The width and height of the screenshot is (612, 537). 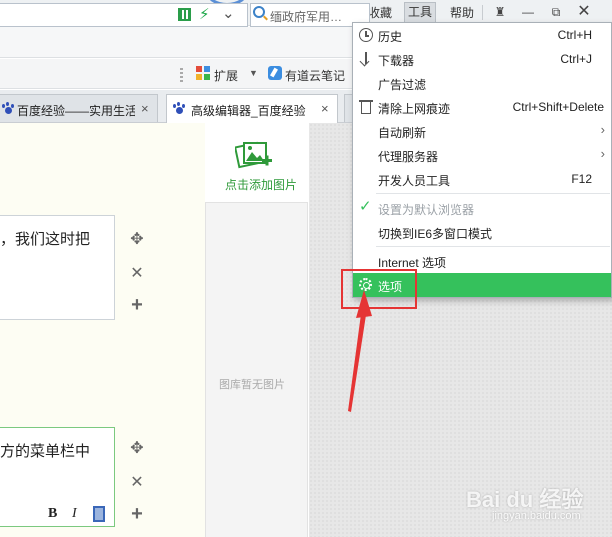 What do you see at coordinates (435, 234) in the screenshot?
I see `menu-item-label: 切换到IE6多窗口模式` at bounding box center [435, 234].